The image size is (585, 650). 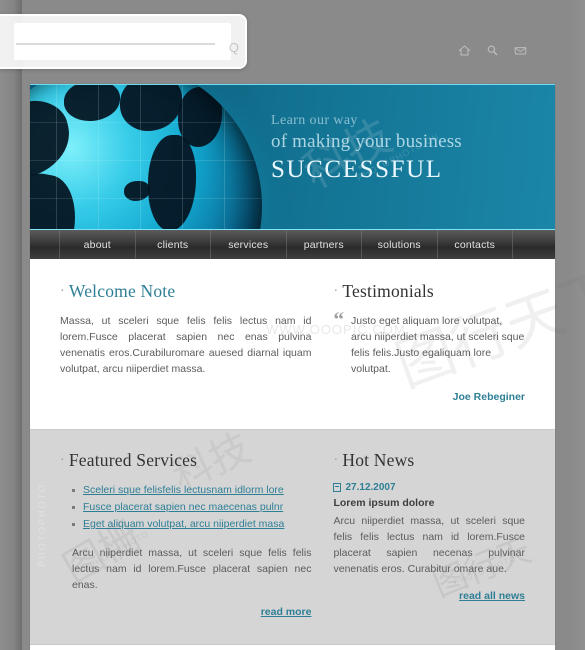 What do you see at coordinates (183, 507) in the screenshot?
I see `service-link-2: Fusce placerat sapien nec maecenas pulnr` at bounding box center [183, 507].